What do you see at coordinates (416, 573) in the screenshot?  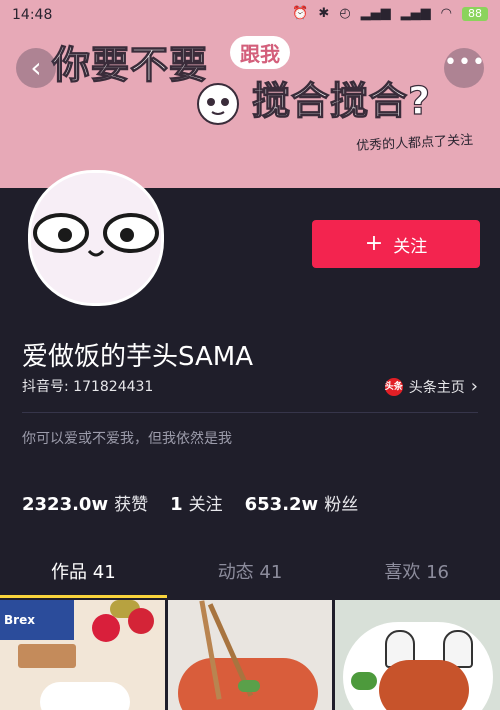 I see `tab-likes: 喜欢 16` at bounding box center [416, 573].